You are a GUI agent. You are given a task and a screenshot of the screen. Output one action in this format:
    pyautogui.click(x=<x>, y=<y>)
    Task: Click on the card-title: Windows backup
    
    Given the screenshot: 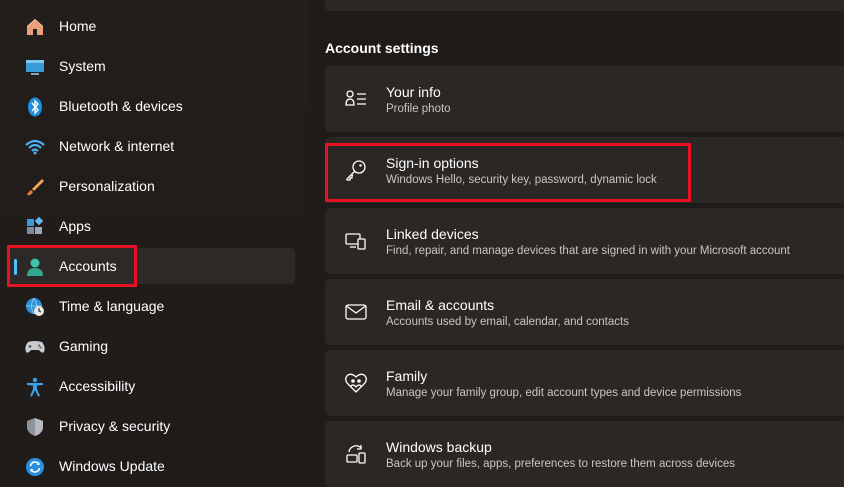 What is the action you would take?
    pyautogui.click(x=439, y=447)
    